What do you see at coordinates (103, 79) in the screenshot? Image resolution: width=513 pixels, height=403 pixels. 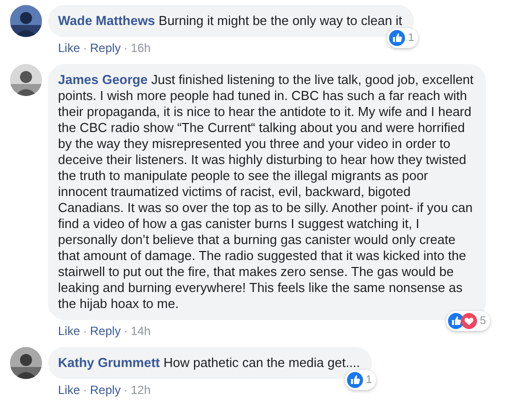 I see `author-link: James George` at bounding box center [103, 79].